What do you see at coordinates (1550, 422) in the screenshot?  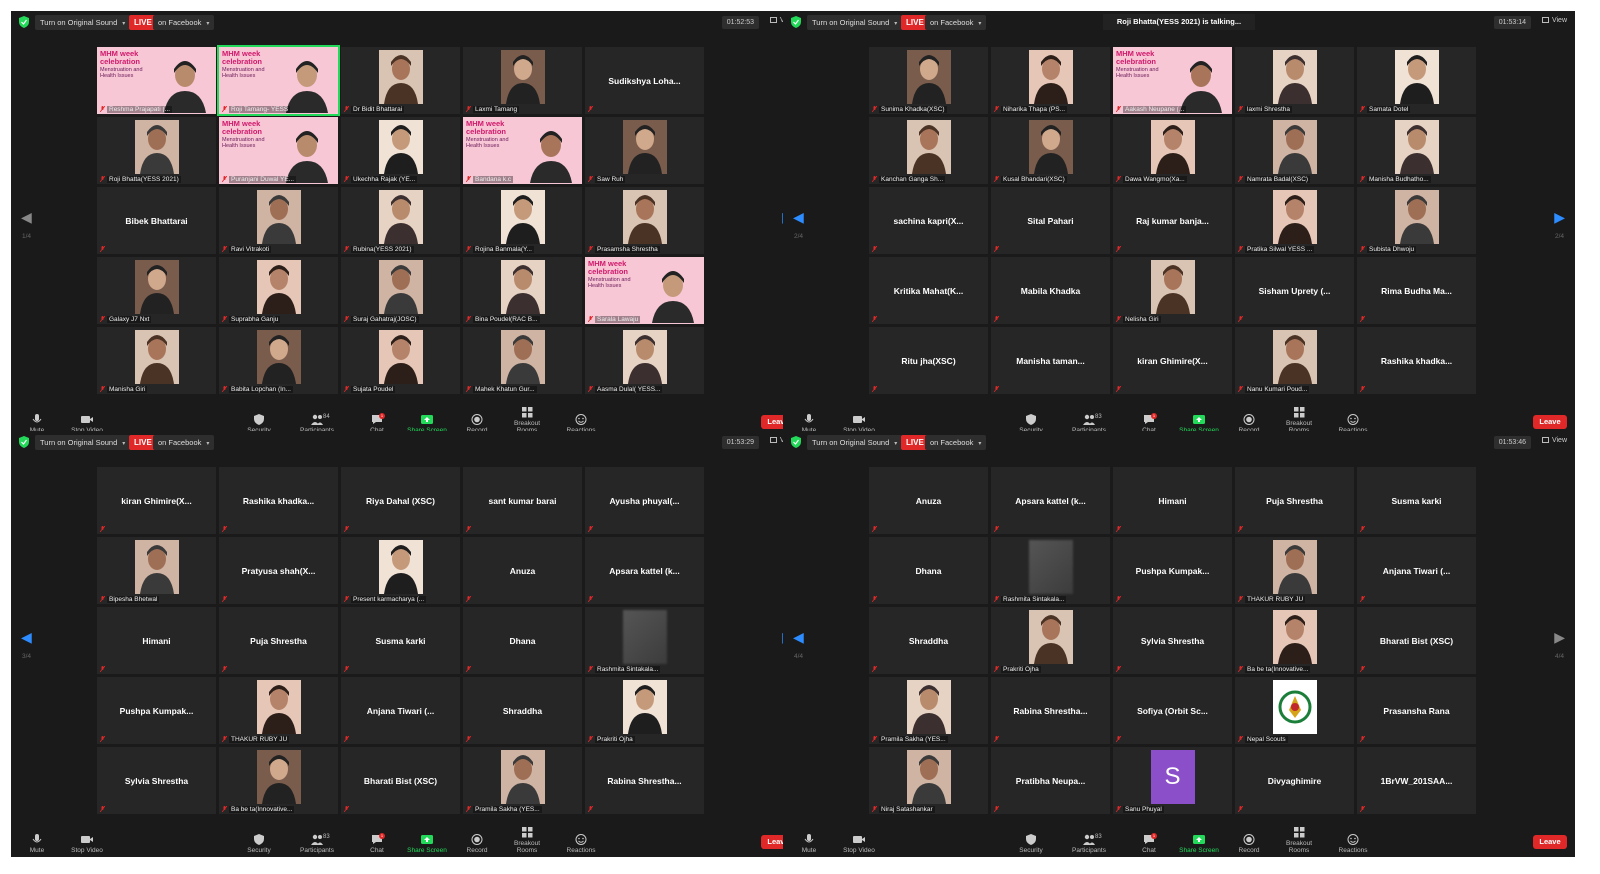 I see `leave-button: Leave` at bounding box center [1550, 422].